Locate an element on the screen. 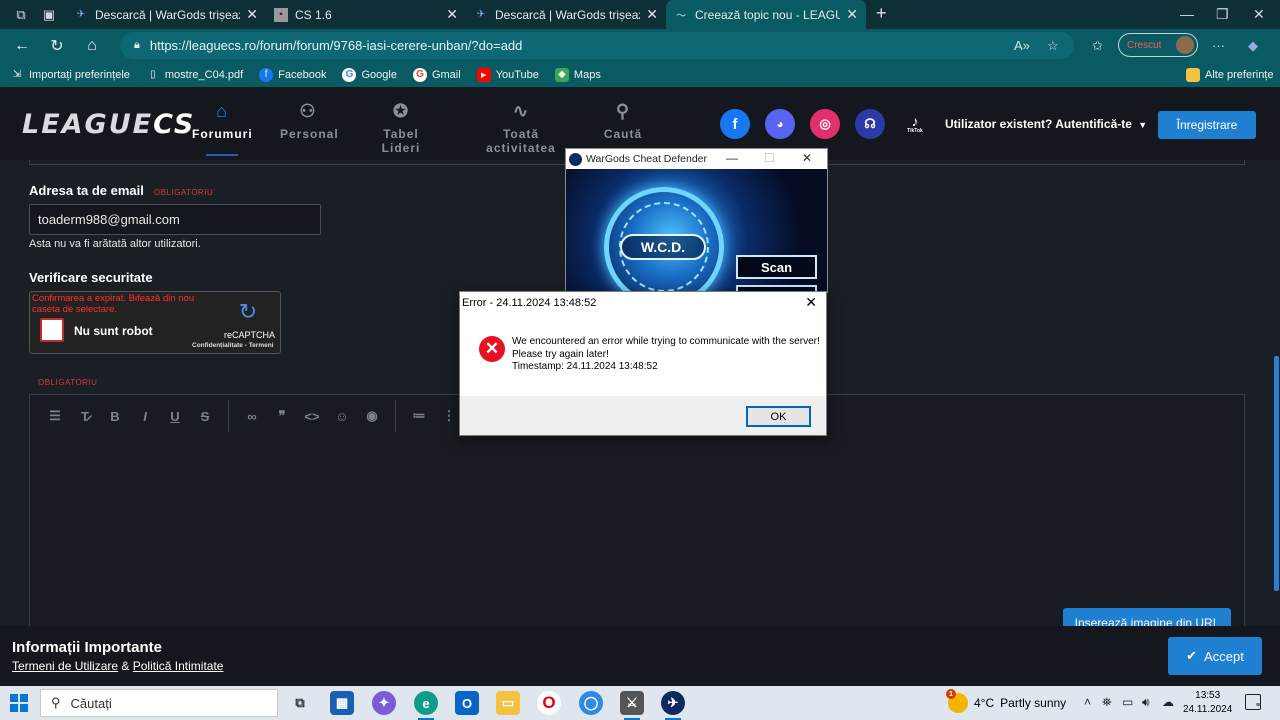 The image size is (1280, 720). emoji-icon: ☺ is located at coordinates (342, 416).